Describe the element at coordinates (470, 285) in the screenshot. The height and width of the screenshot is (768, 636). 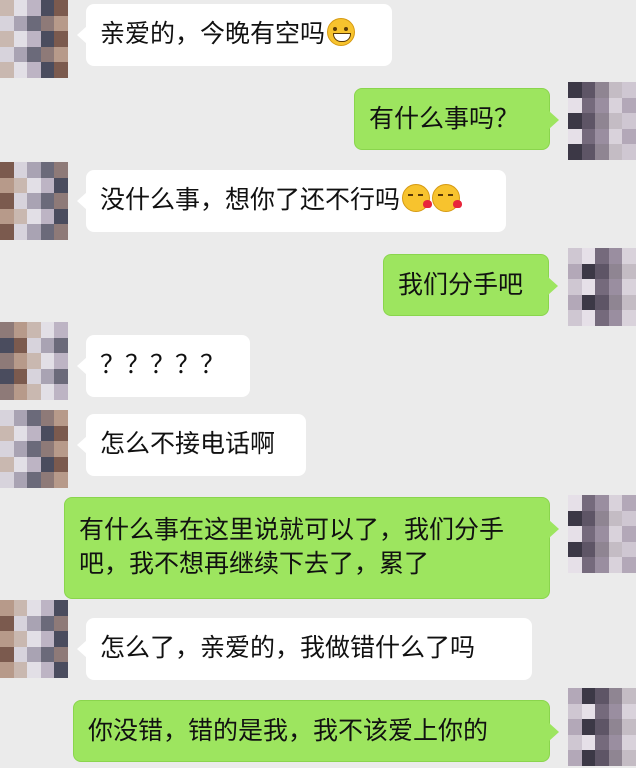
I see `outgoing-message-bubble: 我们分手吧` at that location.